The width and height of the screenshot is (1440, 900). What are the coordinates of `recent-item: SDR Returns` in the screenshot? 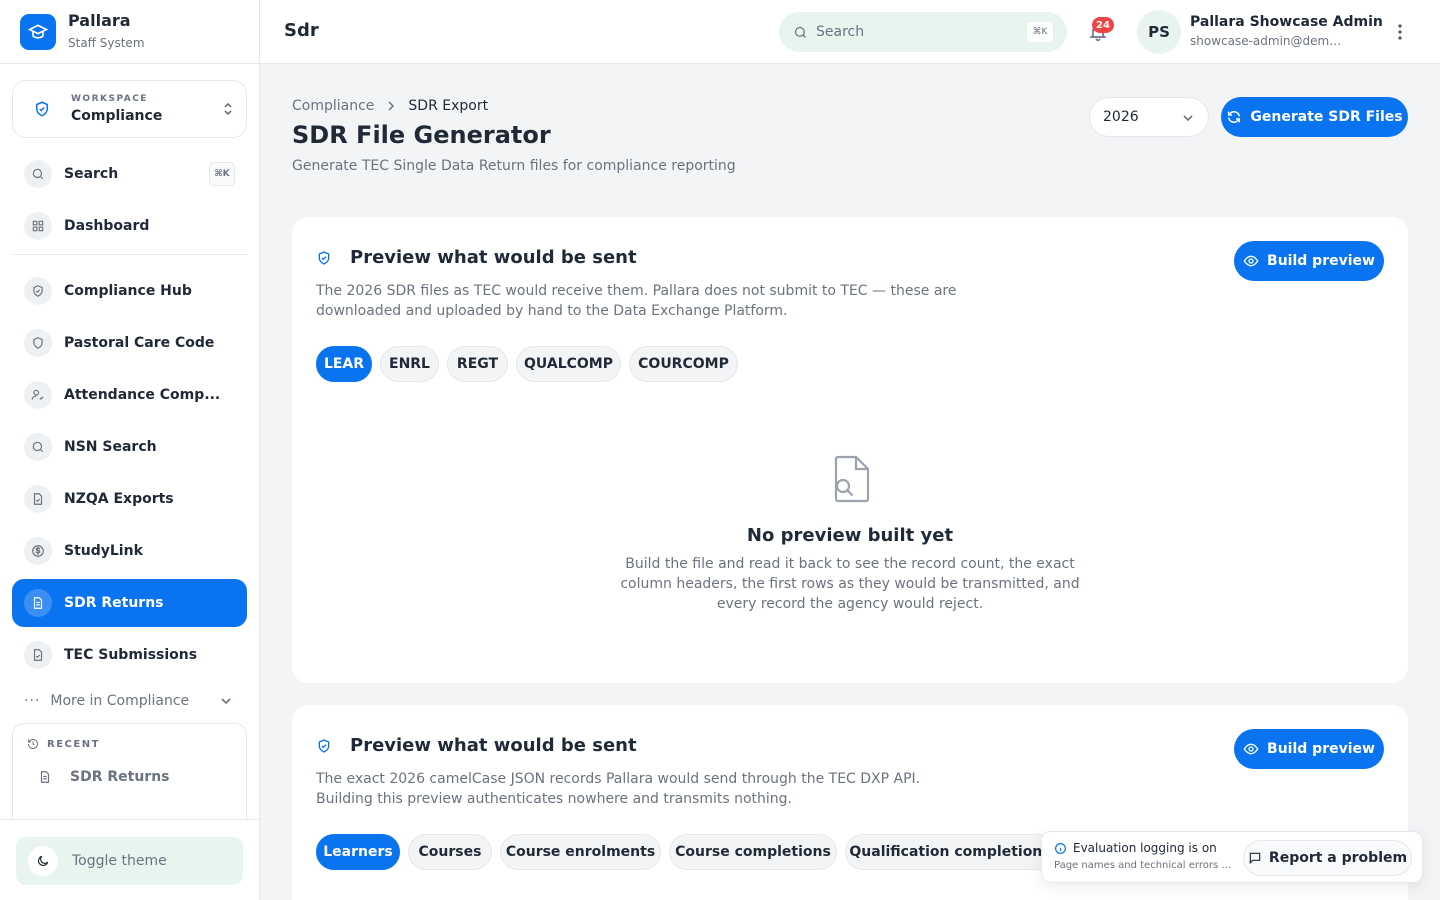 It's located at (104, 777).